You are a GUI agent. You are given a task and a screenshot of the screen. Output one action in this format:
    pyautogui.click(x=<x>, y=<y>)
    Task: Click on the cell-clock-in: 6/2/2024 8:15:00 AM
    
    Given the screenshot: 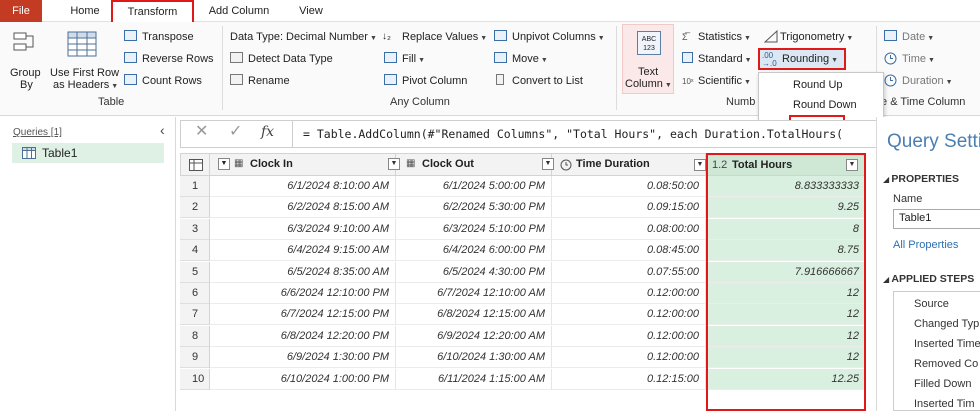 What is the action you would take?
    pyautogui.click(x=303, y=208)
    